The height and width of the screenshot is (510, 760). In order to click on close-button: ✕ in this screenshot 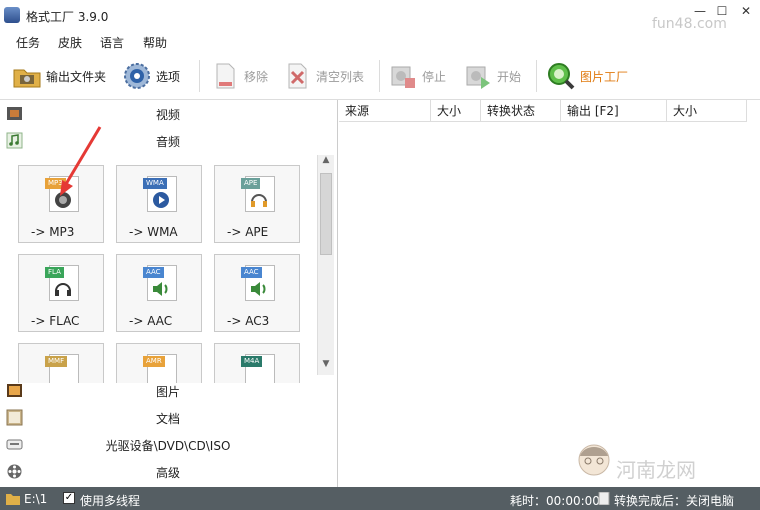, I will do `click(746, 12)`.